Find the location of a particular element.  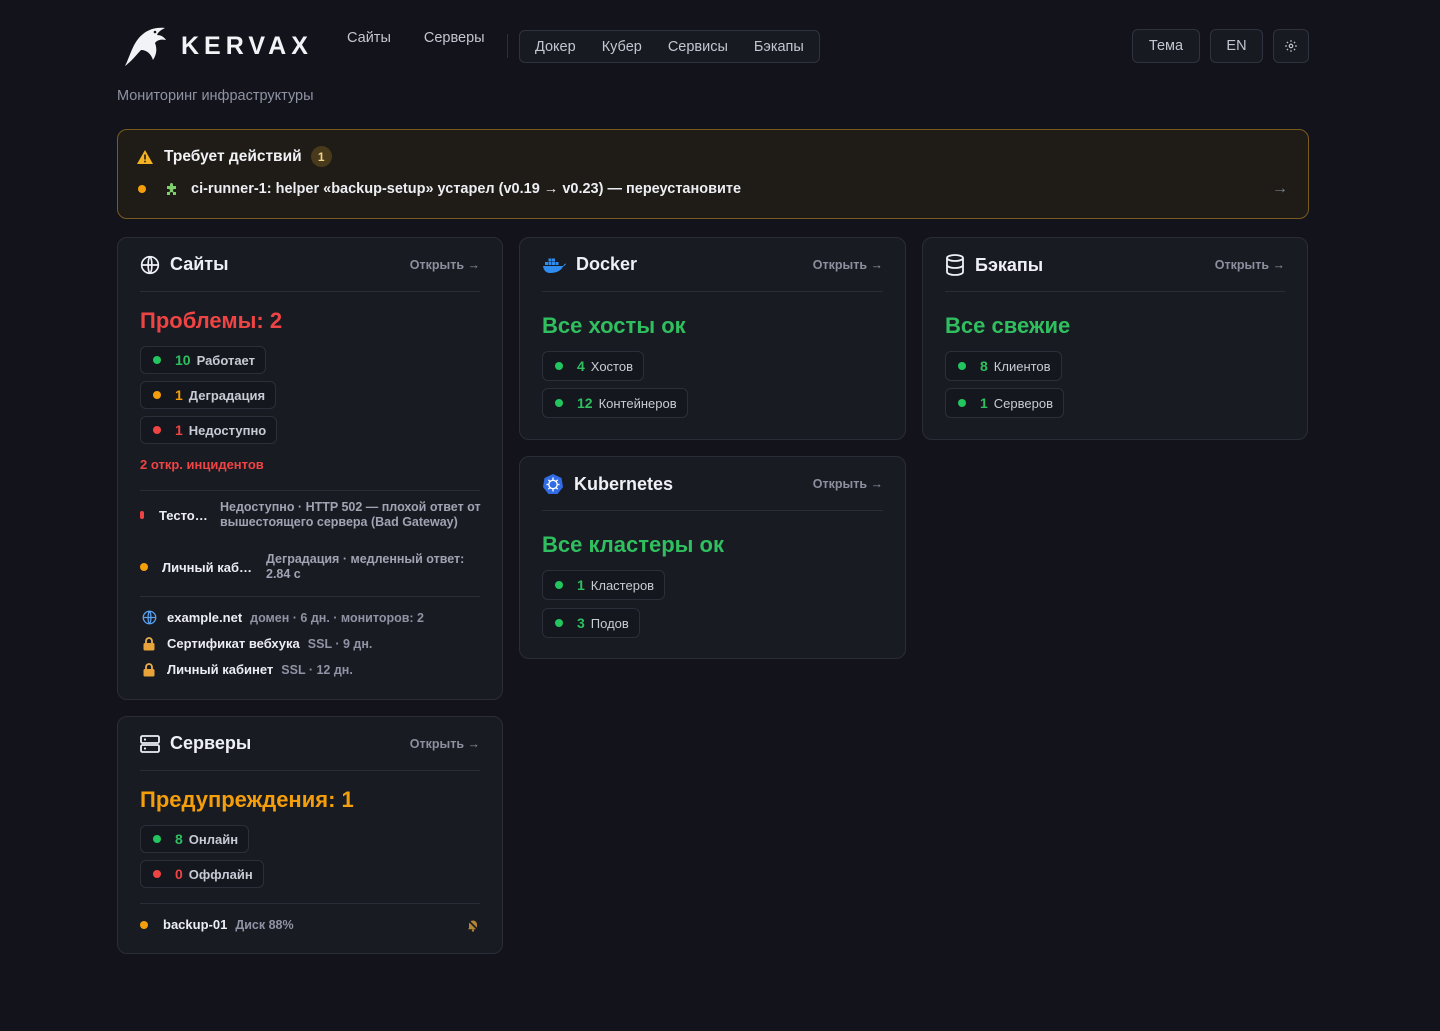

open-incidents-link: 2 откр. инцидентов is located at coordinates (202, 464).